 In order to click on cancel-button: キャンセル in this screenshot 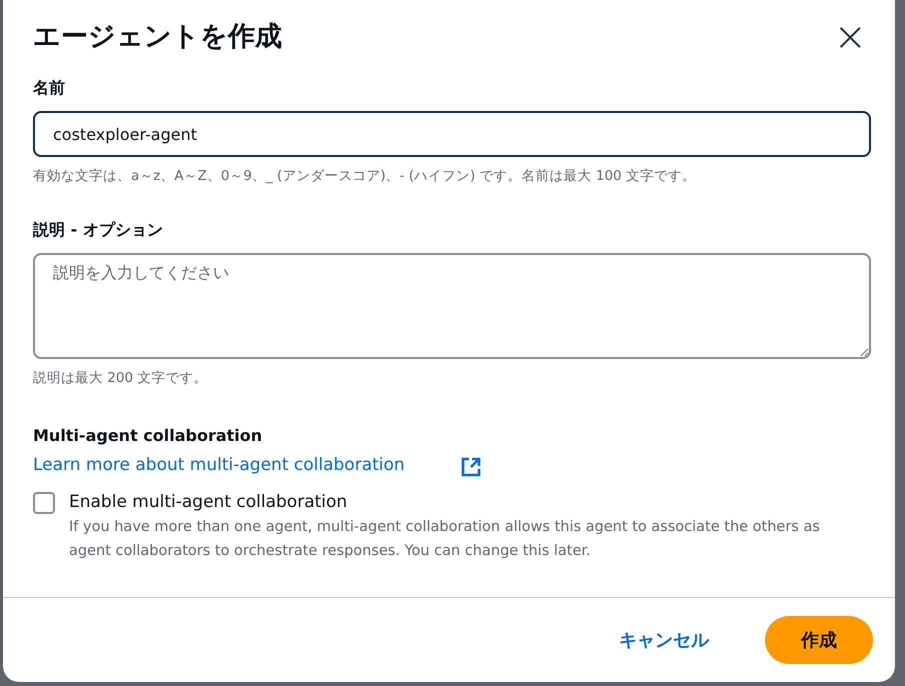, I will do `click(664, 640)`.